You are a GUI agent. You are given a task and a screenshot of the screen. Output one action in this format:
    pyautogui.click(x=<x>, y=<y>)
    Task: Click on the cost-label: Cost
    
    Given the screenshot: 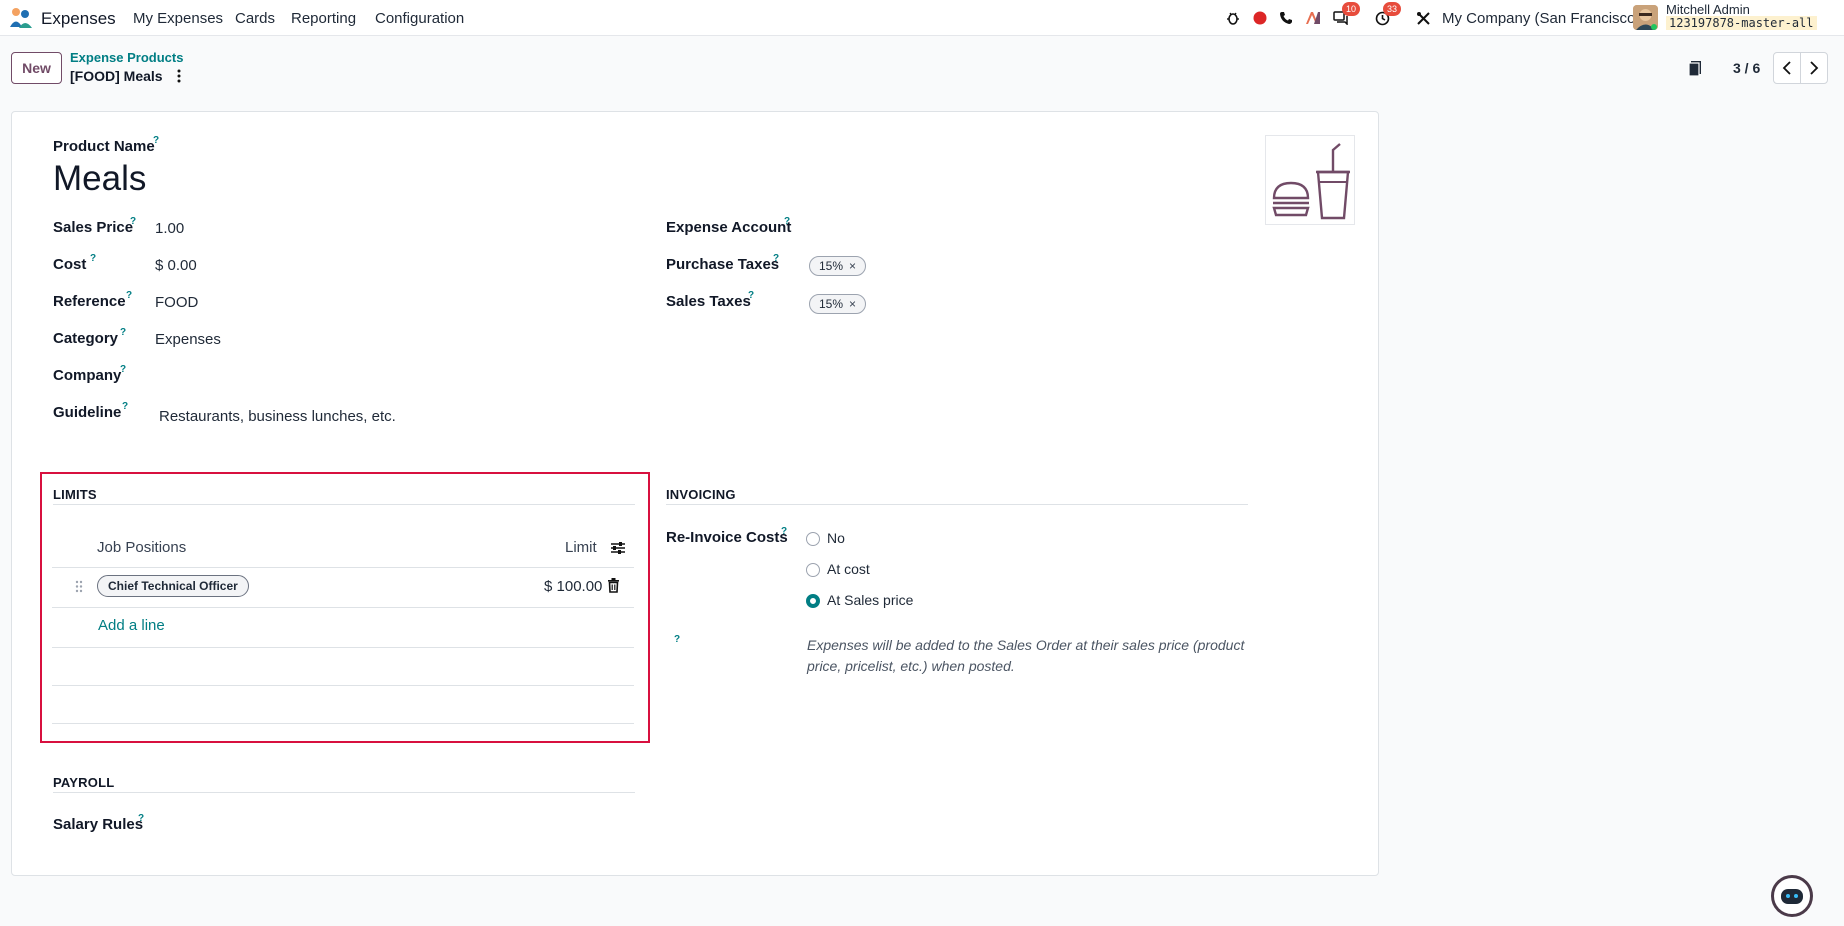 What is the action you would take?
    pyautogui.click(x=70, y=264)
    